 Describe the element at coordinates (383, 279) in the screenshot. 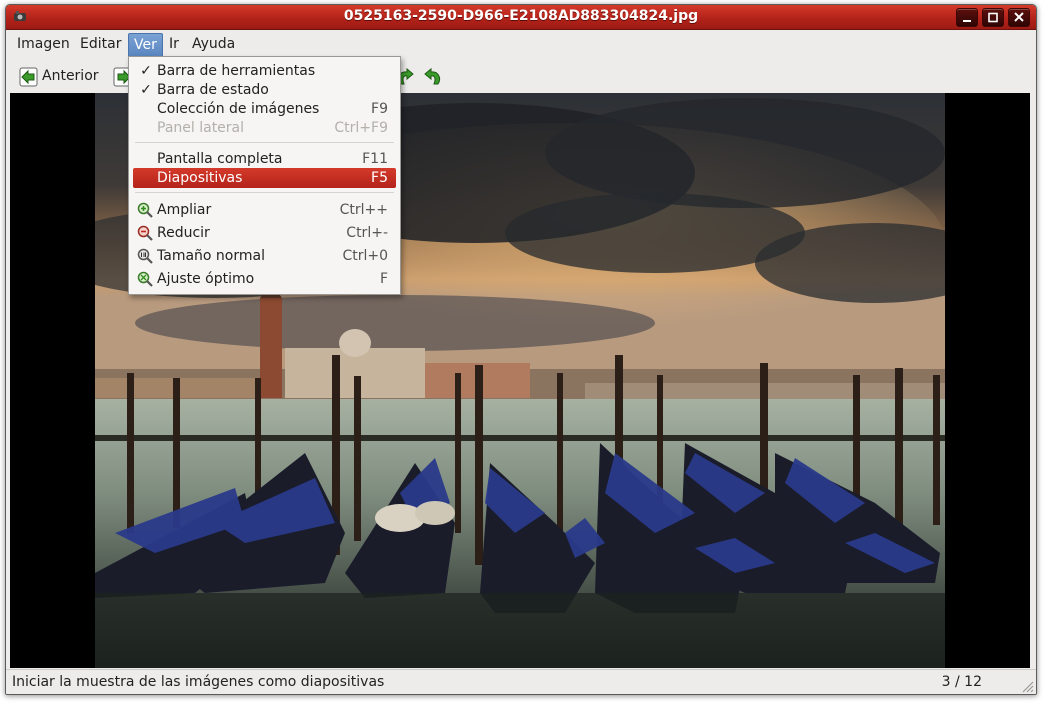

I see `menu-item-shortcut: F` at that location.